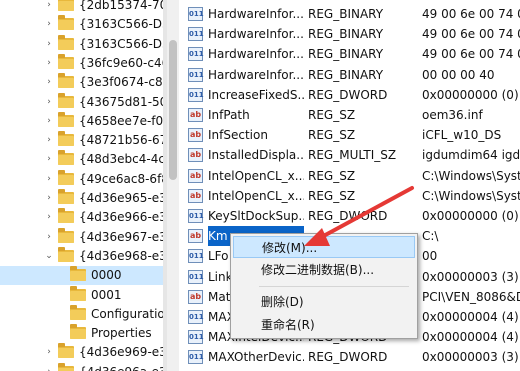  I want to click on value-name: InfPath, so click(256, 115).